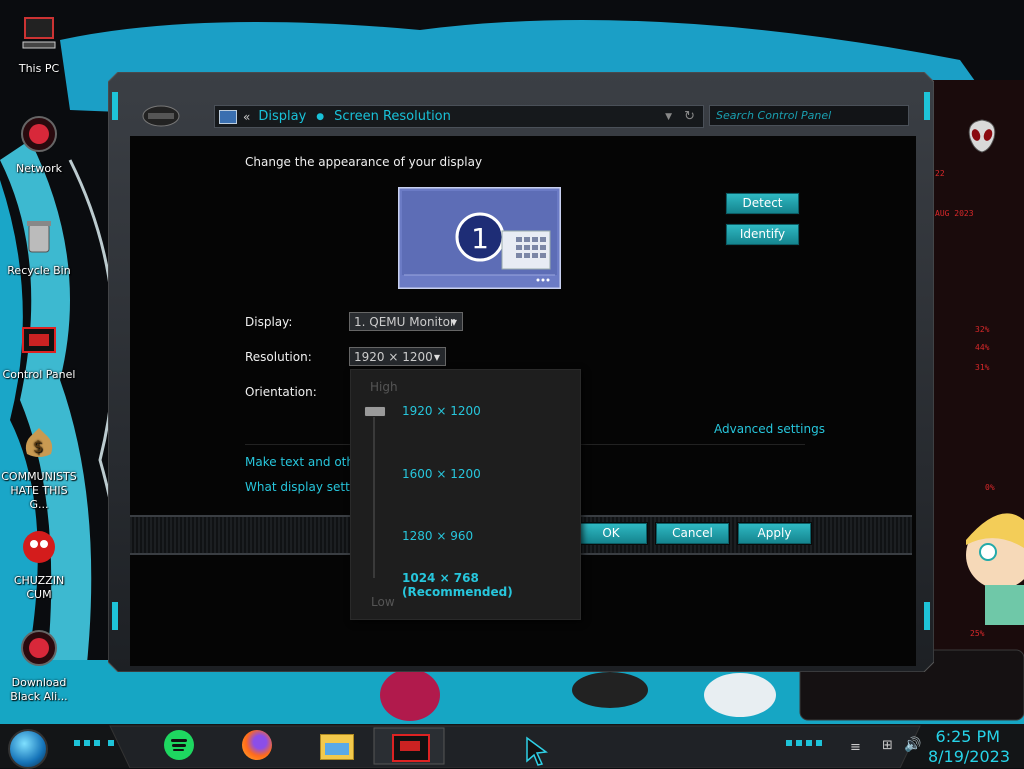 The height and width of the screenshot is (769, 1024). What do you see at coordinates (364, 162) in the screenshot?
I see `page-heading: Change the appearance of your display` at bounding box center [364, 162].